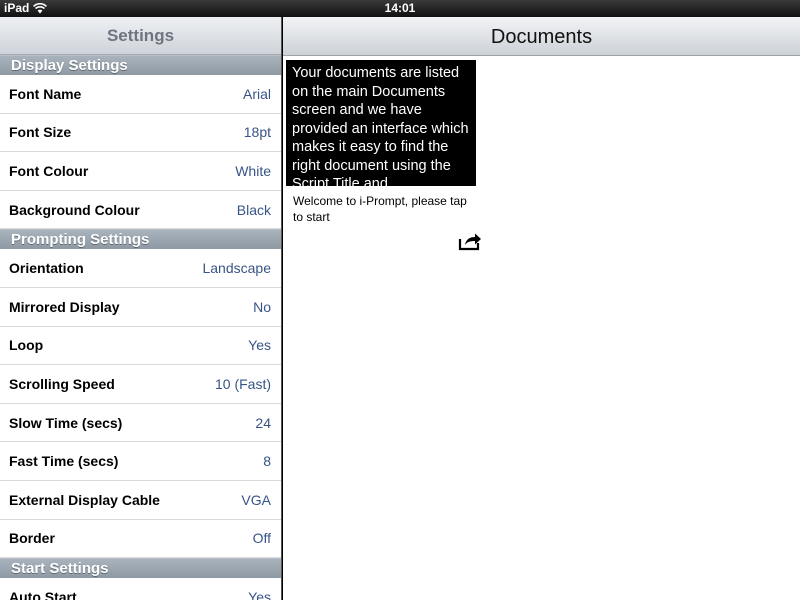 The image size is (800, 600). Describe the element at coordinates (45, 93) in the screenshot. I see `setting-label: Font Name` at that location.